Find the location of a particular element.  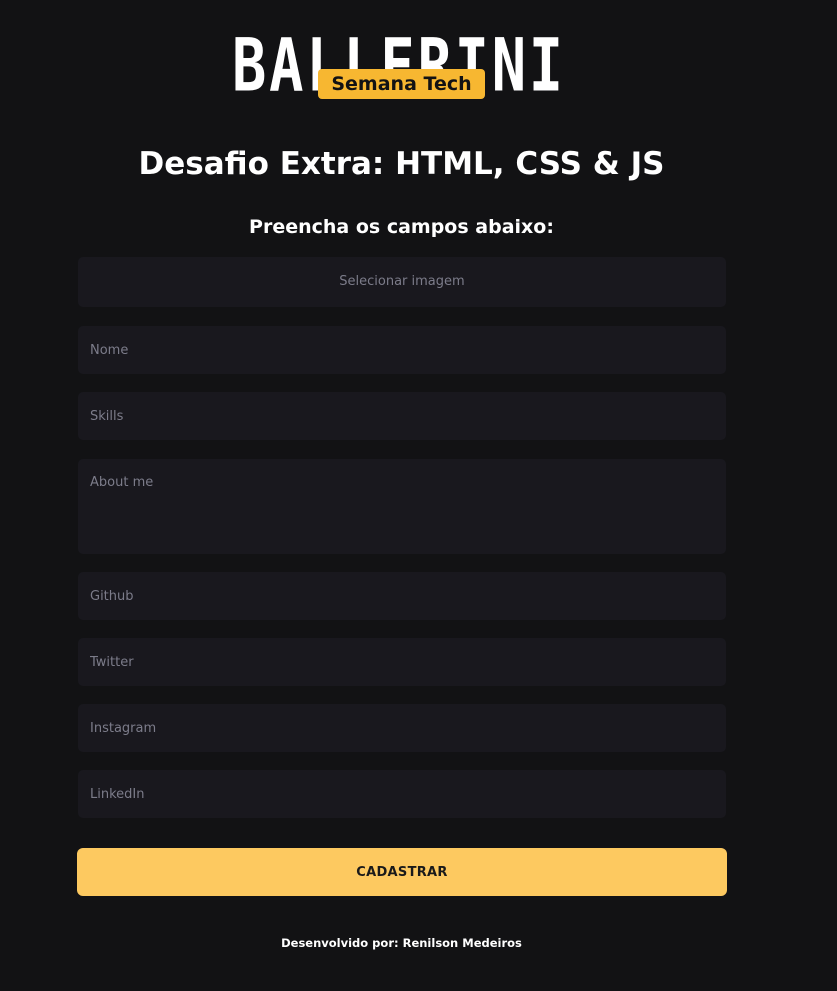

name-input is located at coordinates (402, 350).